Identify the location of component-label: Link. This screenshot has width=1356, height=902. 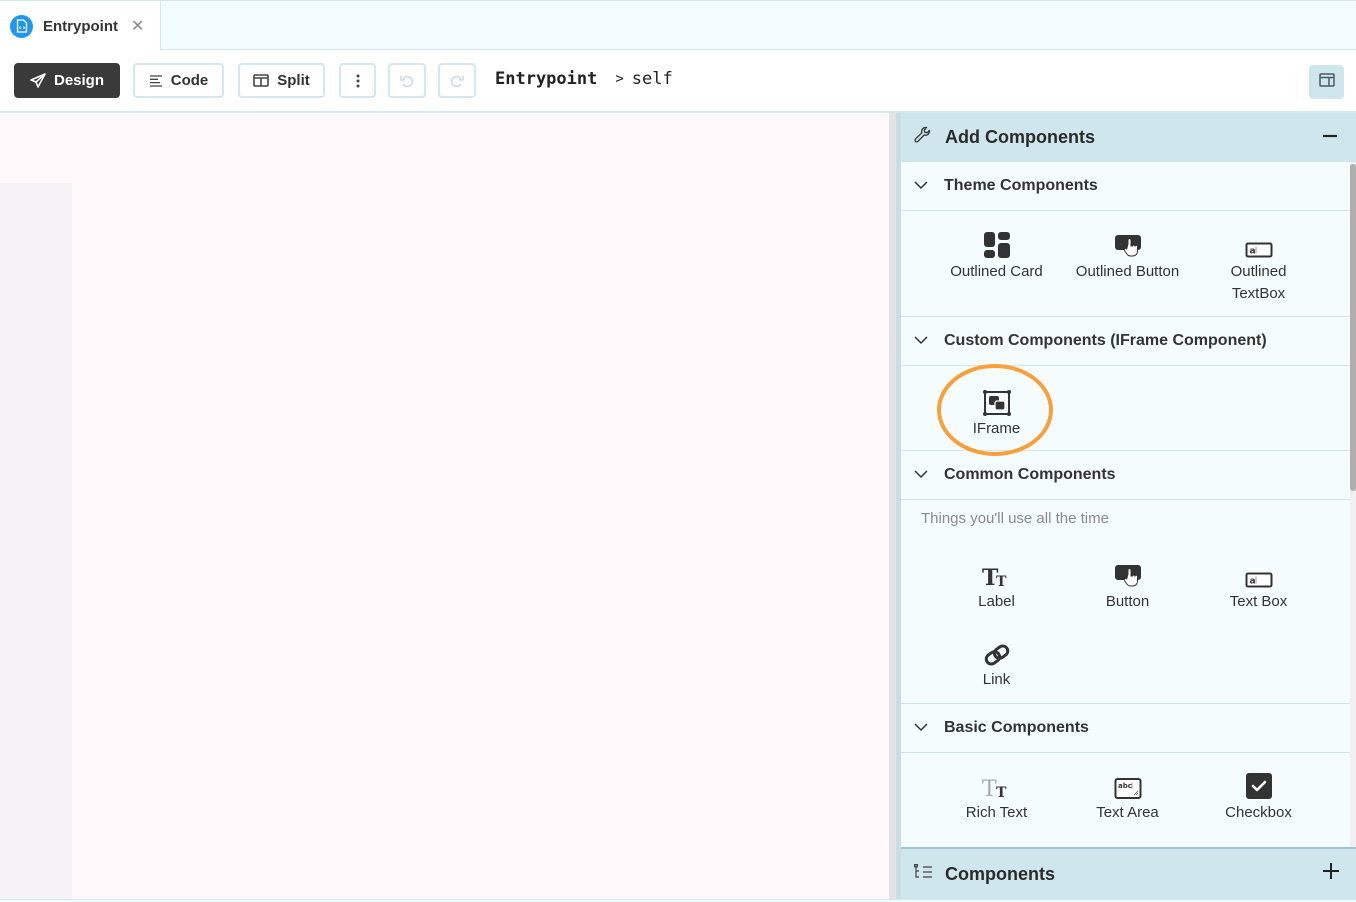
(996, 679).